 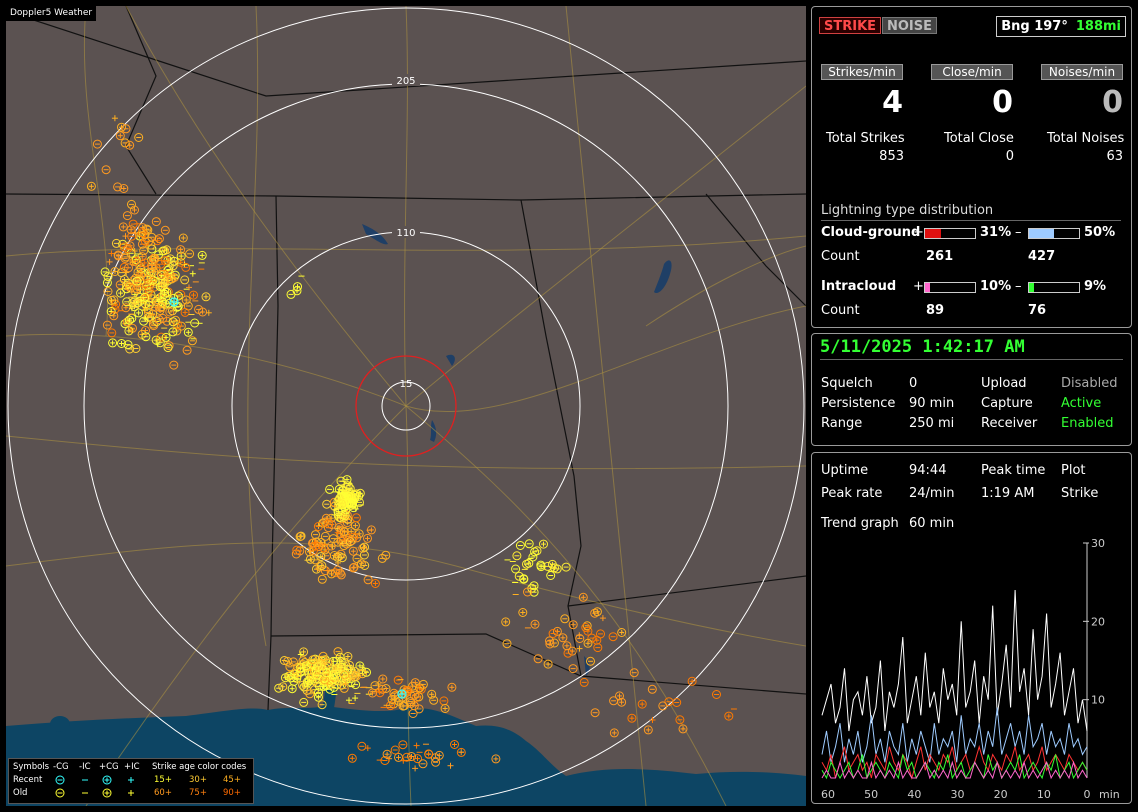 What do you see at coordinates (1009, 156) in the screenshot?
I see `total-close-value: 0` at bounding box center [1009, 156].